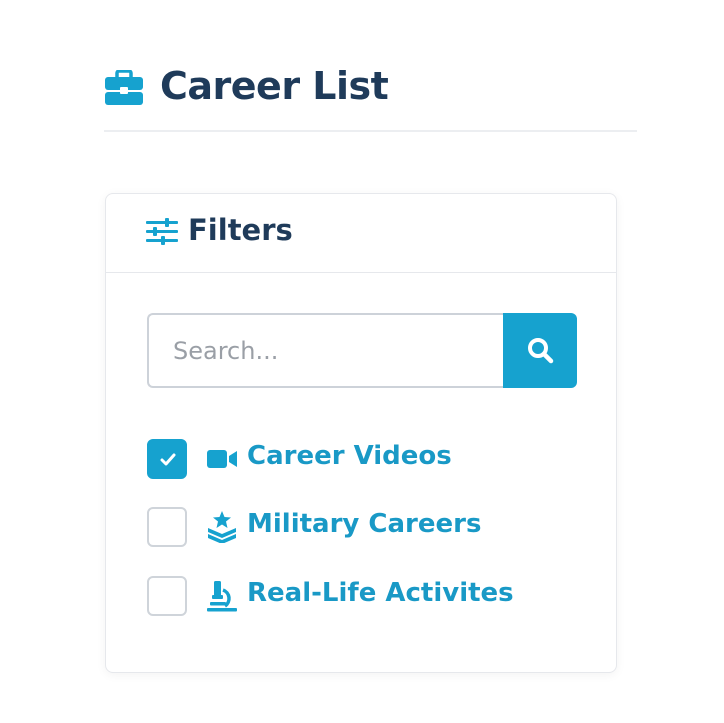 Image resolution: width=724 pixels, height=723 pixels. I want to click on real-life-activities-checkbox, so click(167, 596).